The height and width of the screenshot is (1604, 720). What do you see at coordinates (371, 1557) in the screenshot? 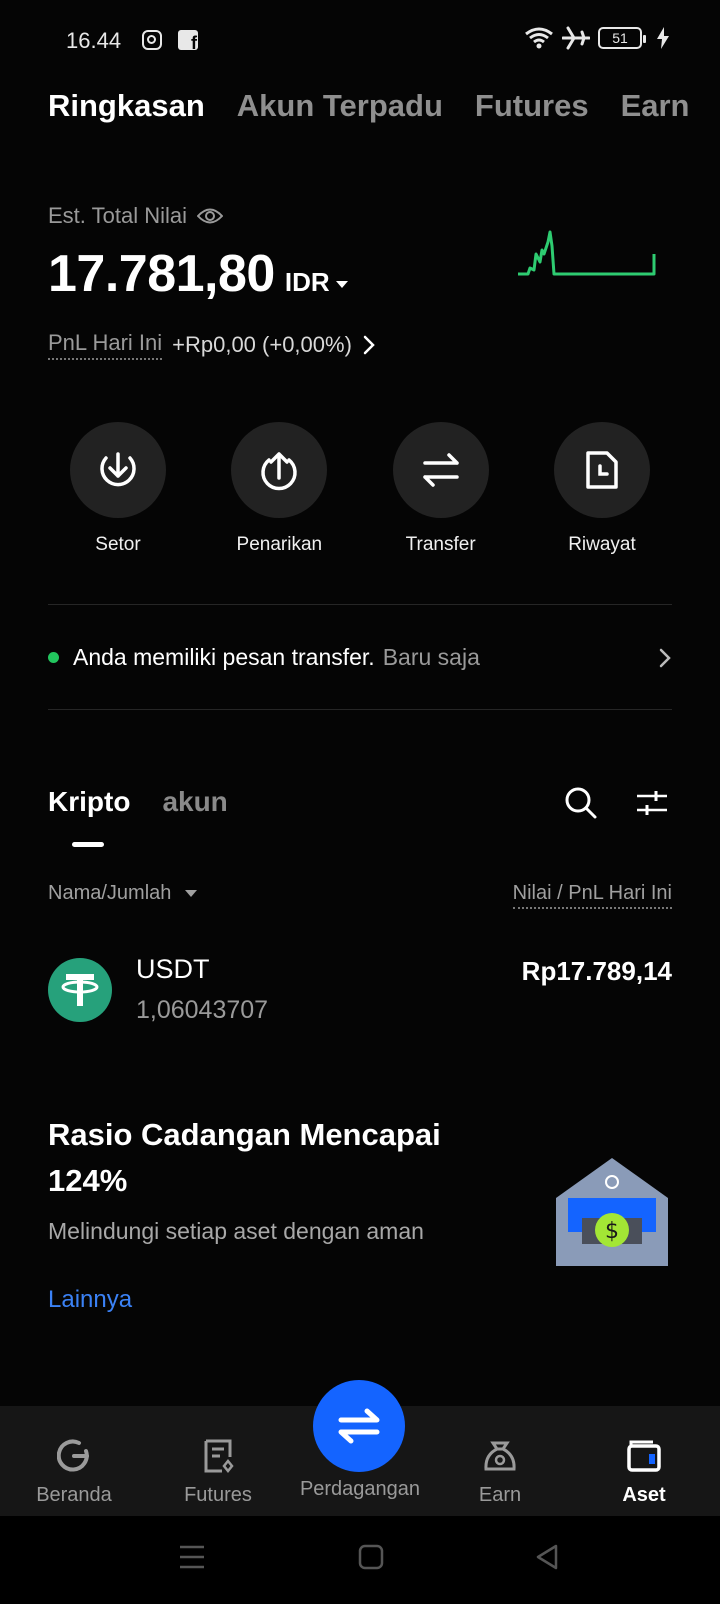
I see `home-button-icon` at bounding box center [371, 1557].